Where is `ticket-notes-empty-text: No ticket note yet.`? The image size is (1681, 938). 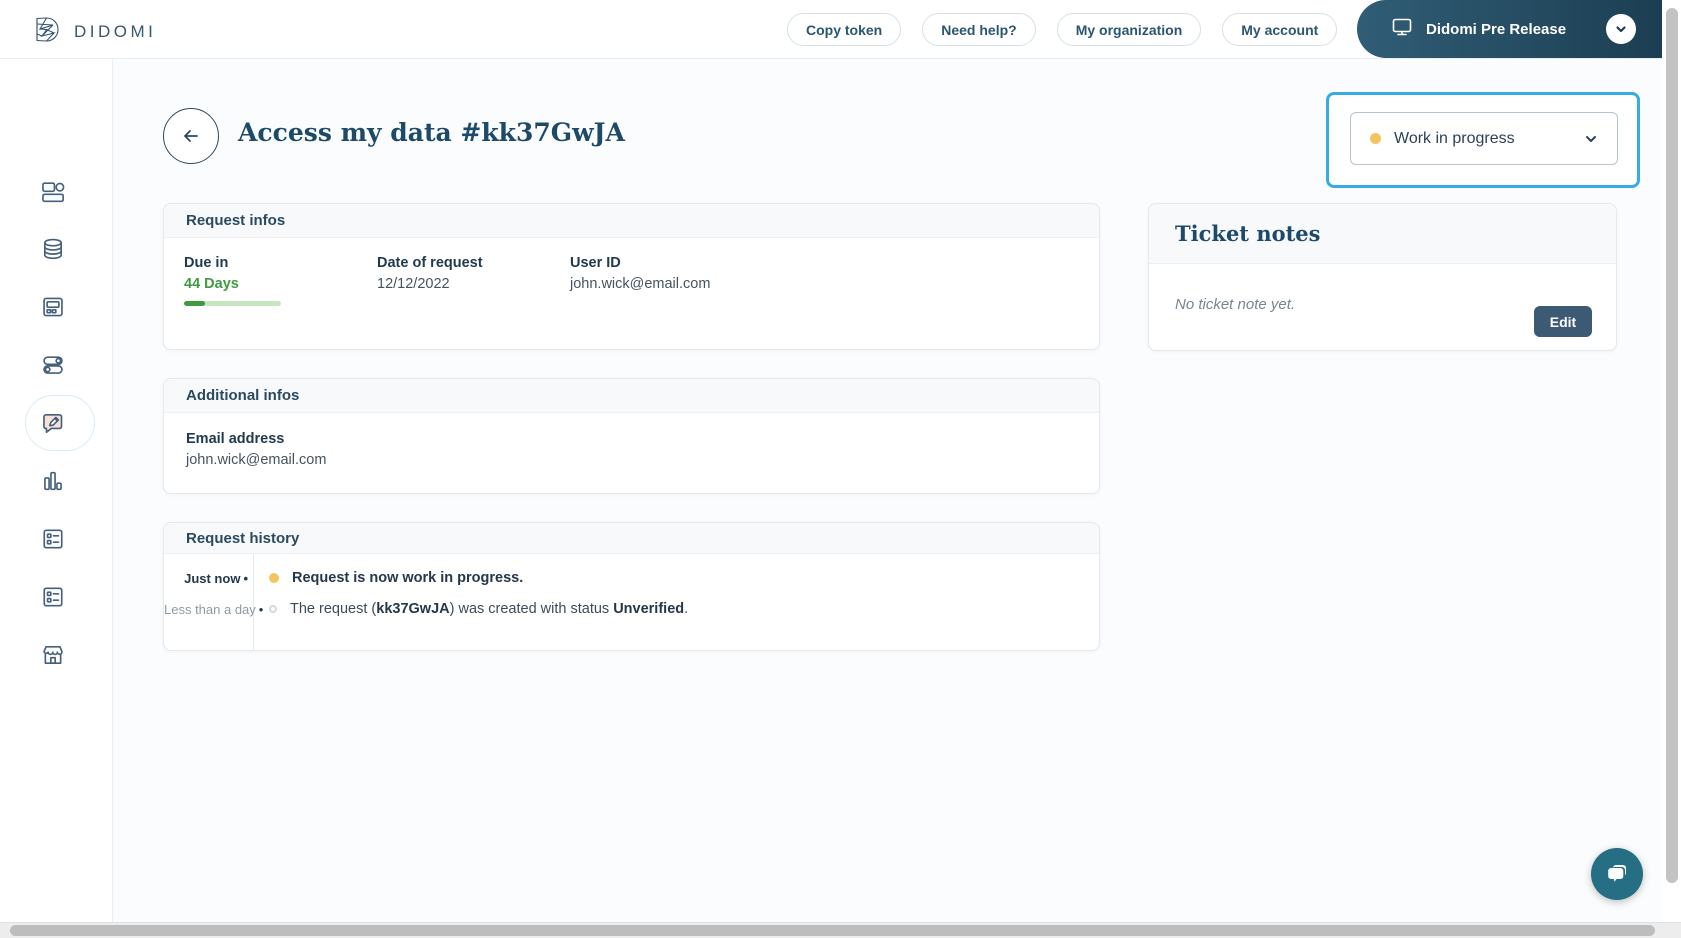 ticket-notes-empty-text: No ticket note yet. is located at coordinates (1235, 304).